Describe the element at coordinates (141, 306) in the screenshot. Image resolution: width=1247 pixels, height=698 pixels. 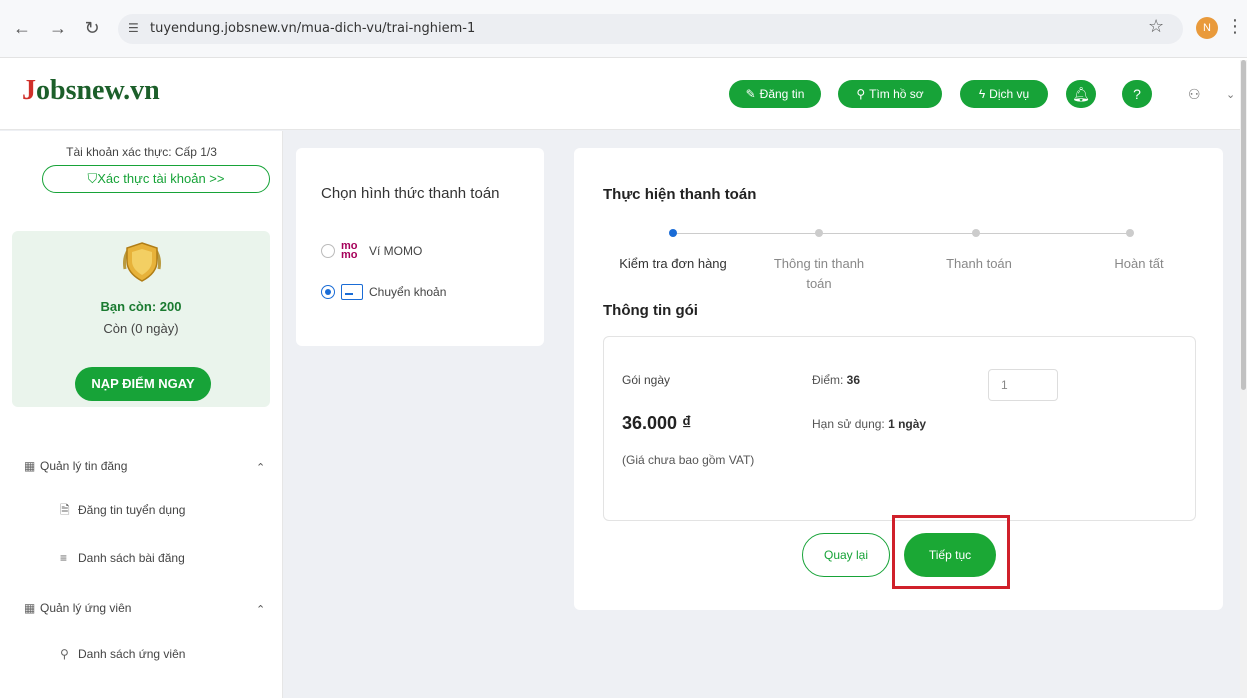
I see `credit-balance: Bạn còn: 200` at that location.